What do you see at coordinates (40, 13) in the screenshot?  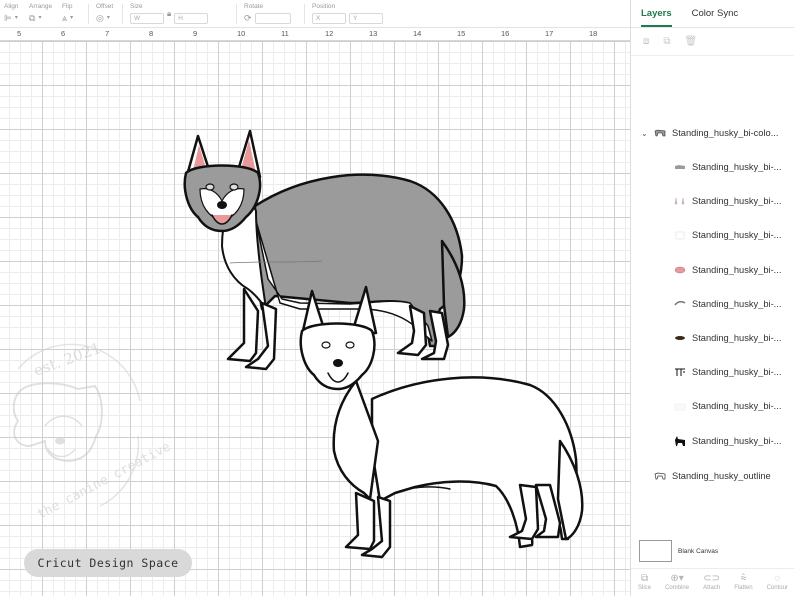 I see `arrange-group: Arrange ⧉ ▾` at bounding box center [40, 13].